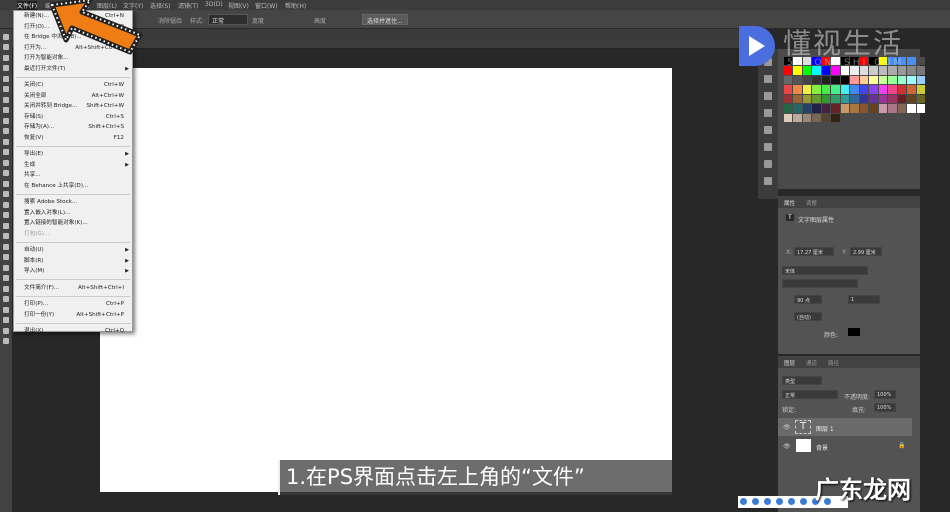 This screenshot has height=512, width=950. Describe the element at coordinates (885, 407) in the screenshot. I see `fill-field: 100%` at that location.